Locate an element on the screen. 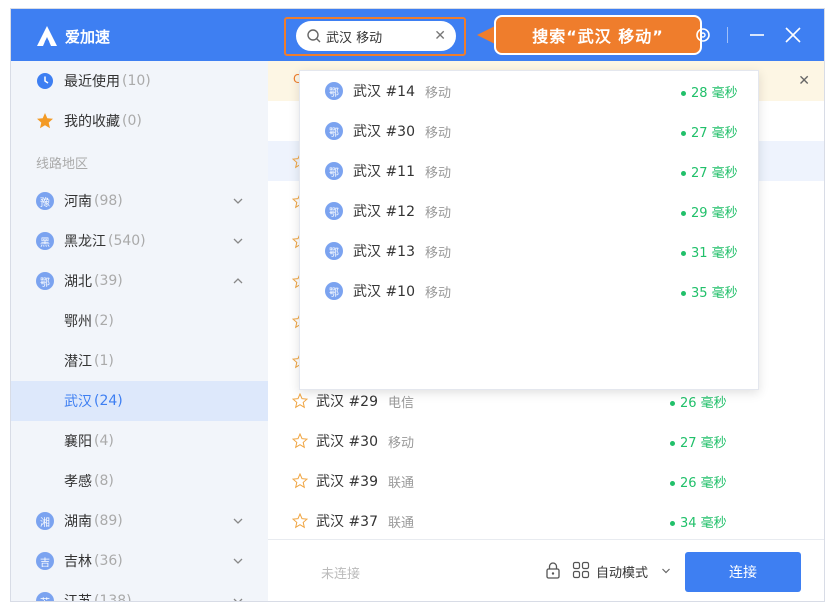  server-isp: 电信 is located at coordinates (401, 403).